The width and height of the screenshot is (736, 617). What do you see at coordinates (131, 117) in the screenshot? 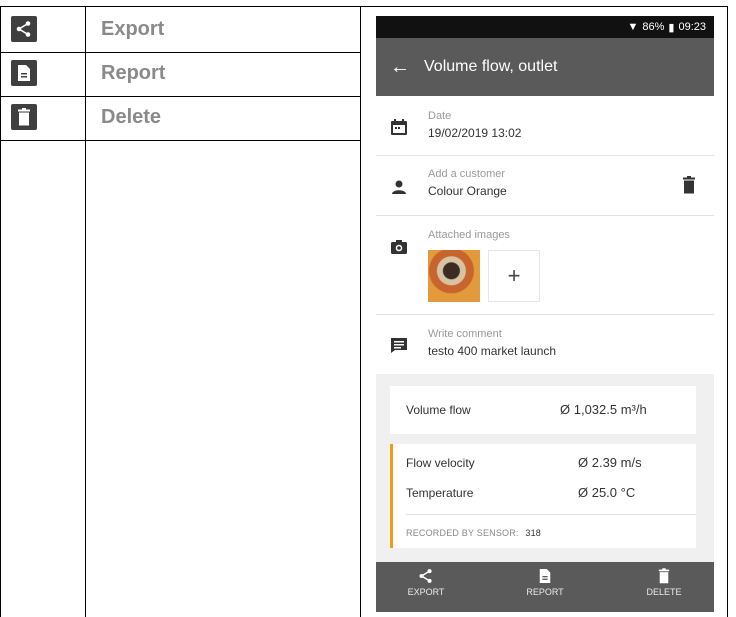
I see `row-label-delete: Delete` at bounding box center [131, 117].